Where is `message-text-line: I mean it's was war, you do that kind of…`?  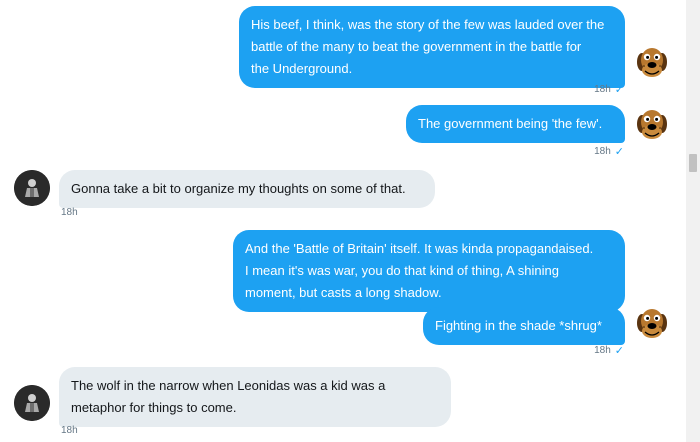 message-text-line: I mean it's was war, you do that kind of… is located at coordinates (402, 270).